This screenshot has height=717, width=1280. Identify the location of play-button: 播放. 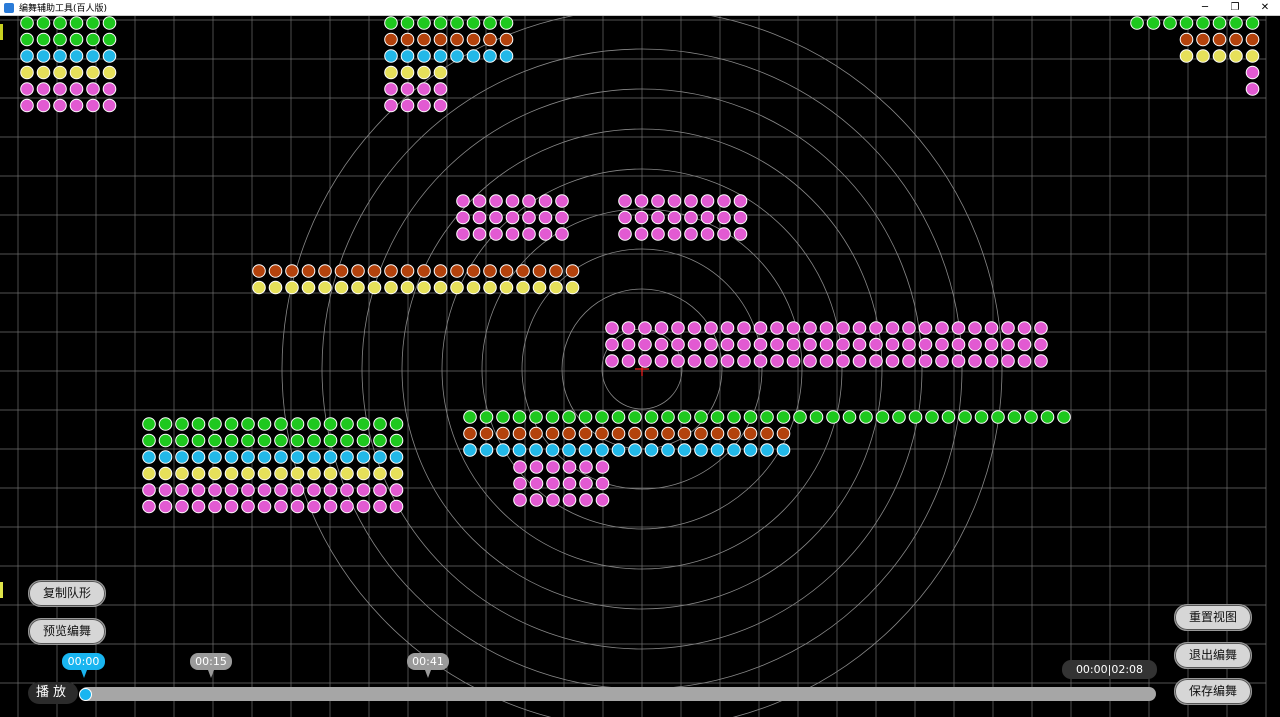
(53, 693).